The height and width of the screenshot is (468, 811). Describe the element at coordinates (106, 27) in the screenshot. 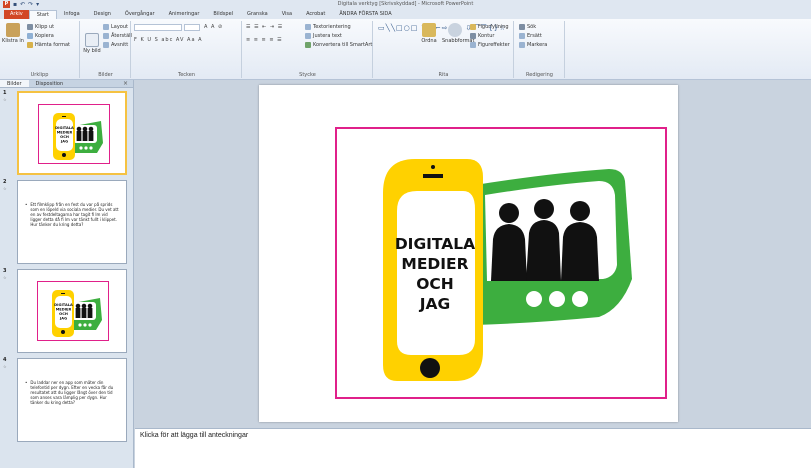

I see `layout-icon` at that location.